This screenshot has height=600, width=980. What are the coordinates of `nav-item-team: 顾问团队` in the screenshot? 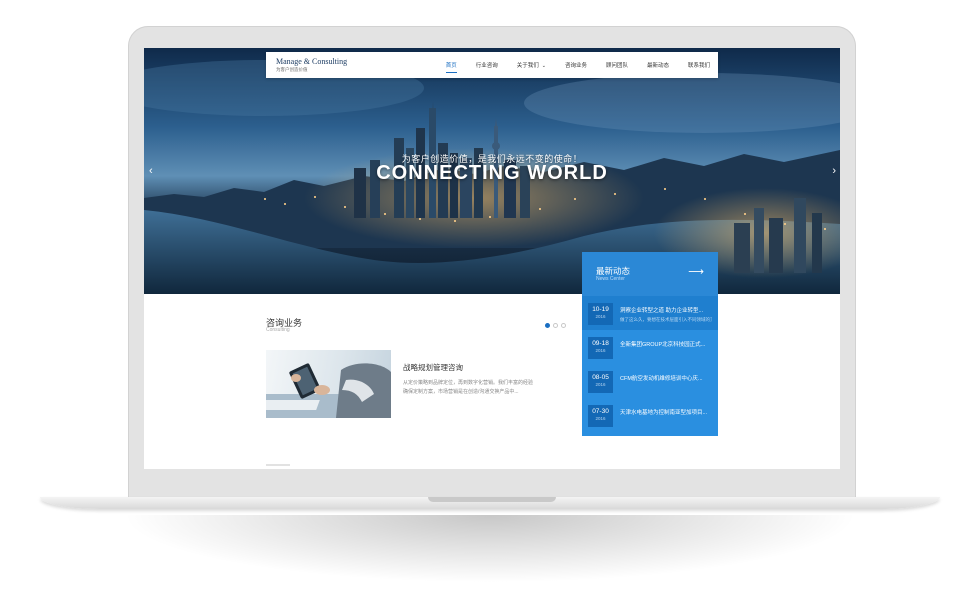 It's located at (617, 65).